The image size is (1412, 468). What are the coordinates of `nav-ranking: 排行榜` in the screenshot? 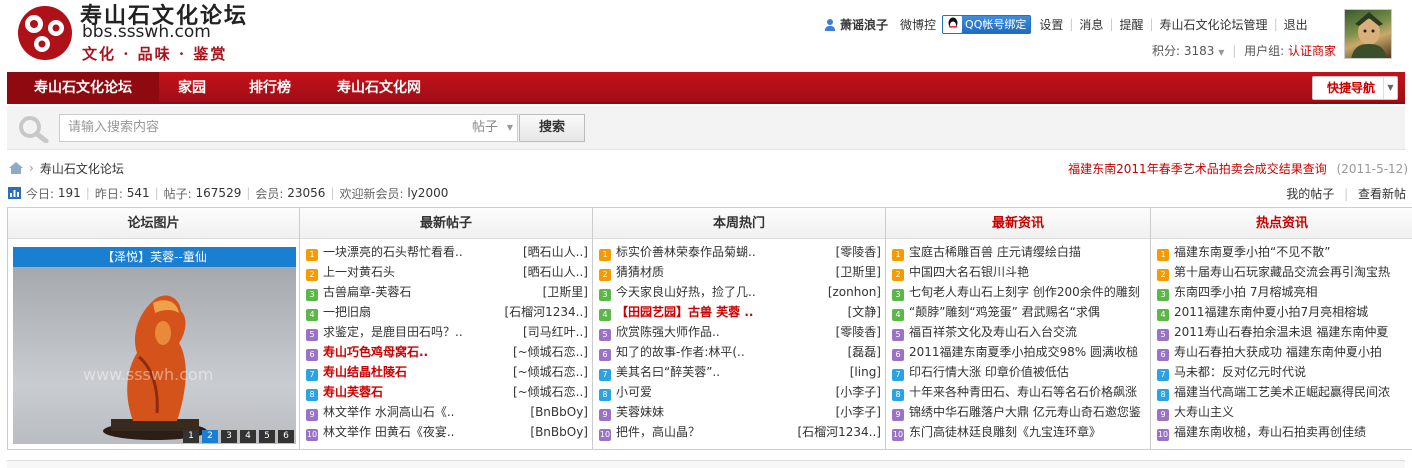 It's located at (270, 88).